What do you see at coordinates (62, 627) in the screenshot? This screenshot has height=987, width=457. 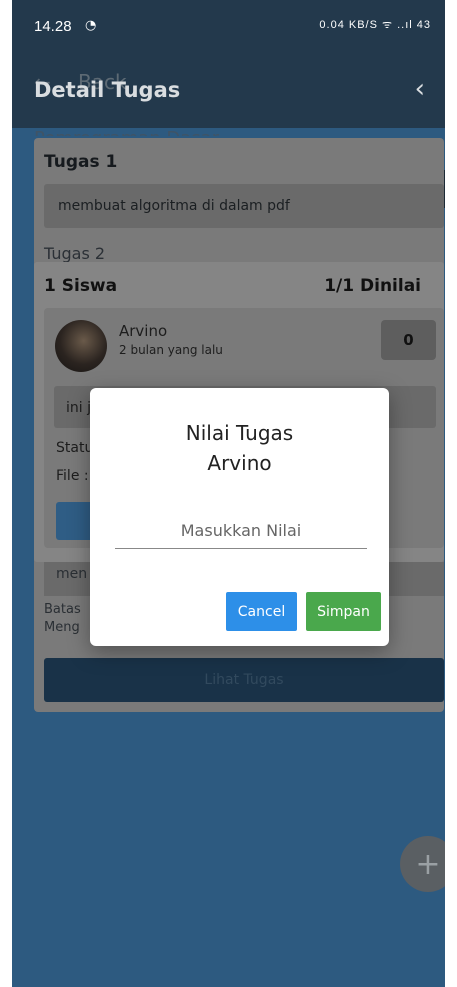 I see `collection-label: Meng` at bounding box center [62, 627].